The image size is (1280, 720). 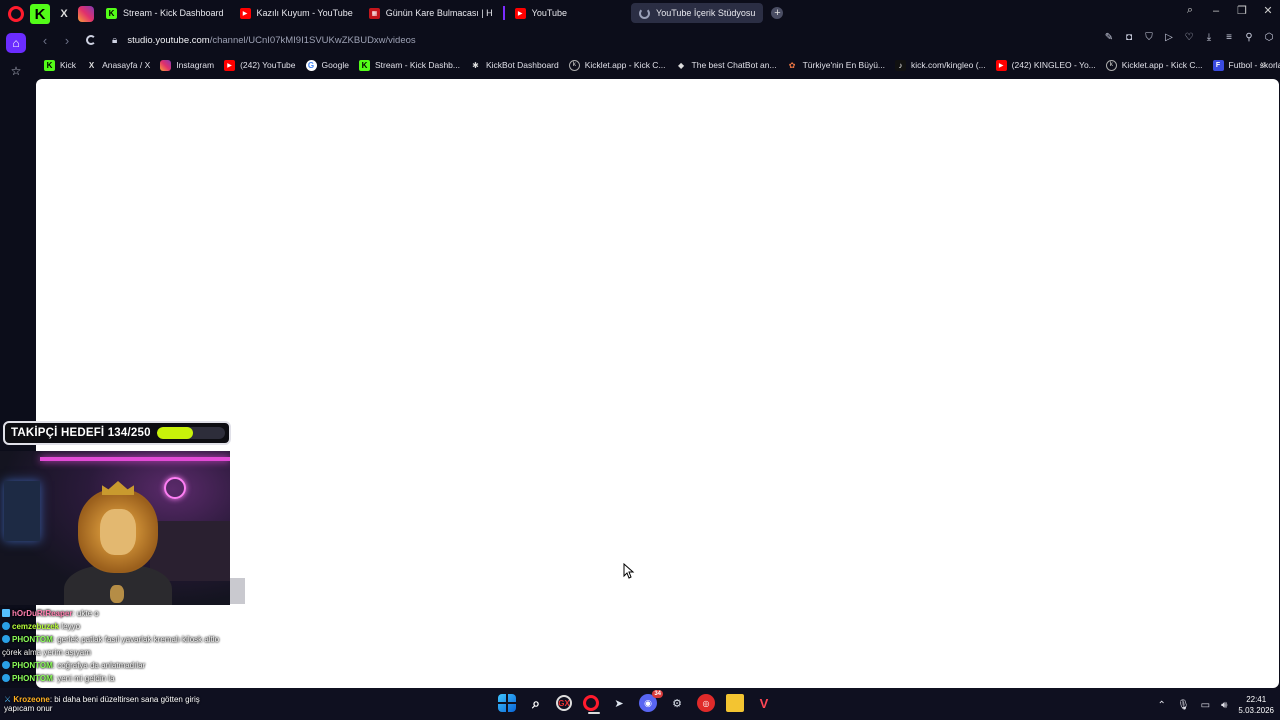 I want to click on pinned-tab-x-icon: X, so click(x=64, y=14).